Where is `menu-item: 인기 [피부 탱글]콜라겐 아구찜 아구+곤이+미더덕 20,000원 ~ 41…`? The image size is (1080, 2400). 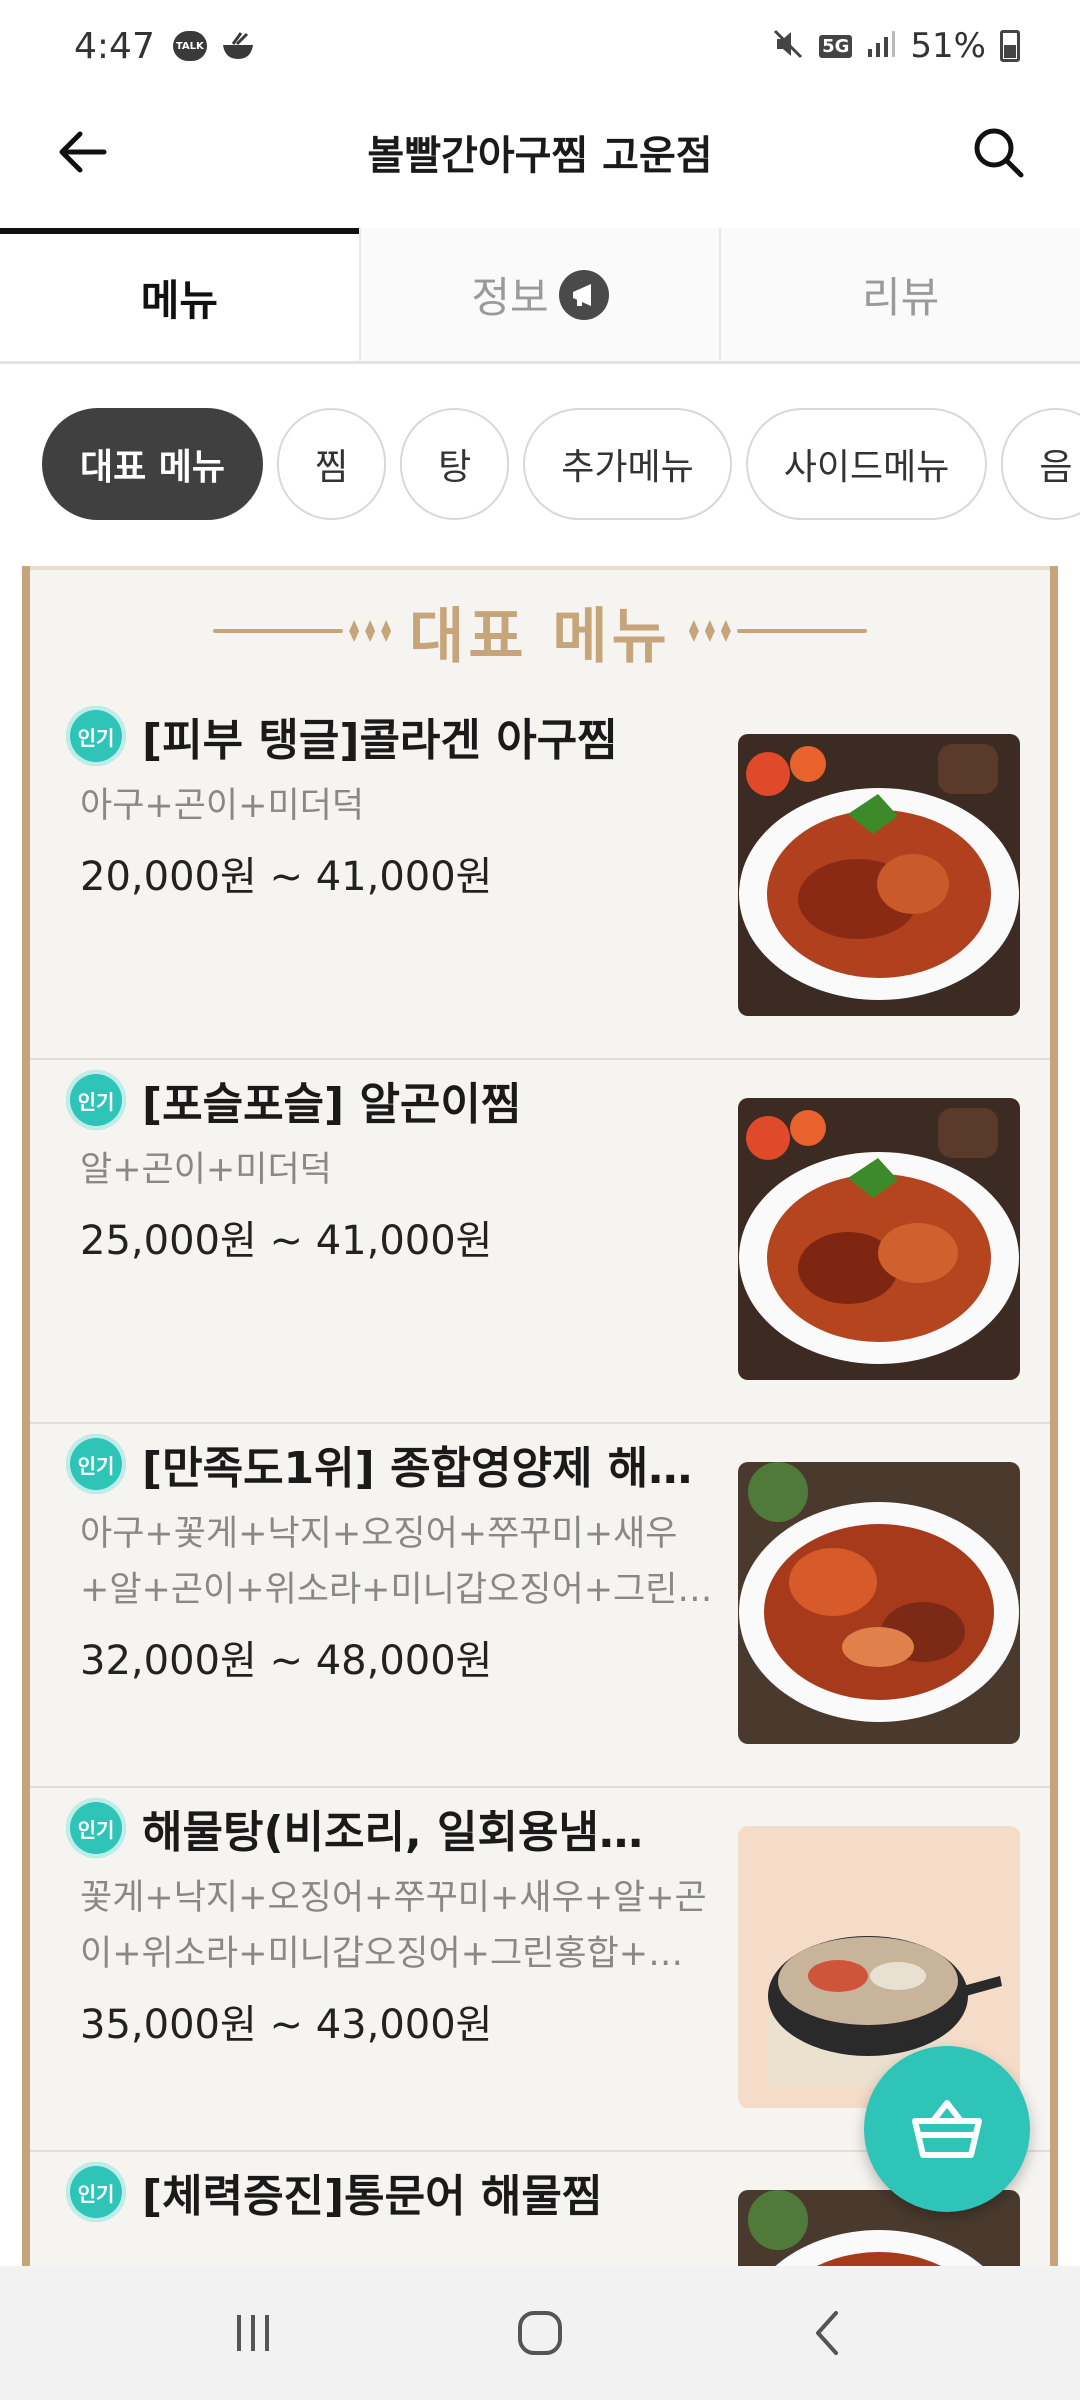 menu-item: 인기 [피부 탱글]콜라겐 아구찜 아구+곤이+미더덕 20,000원 ~ 41… is located at coordinates (540, 878).